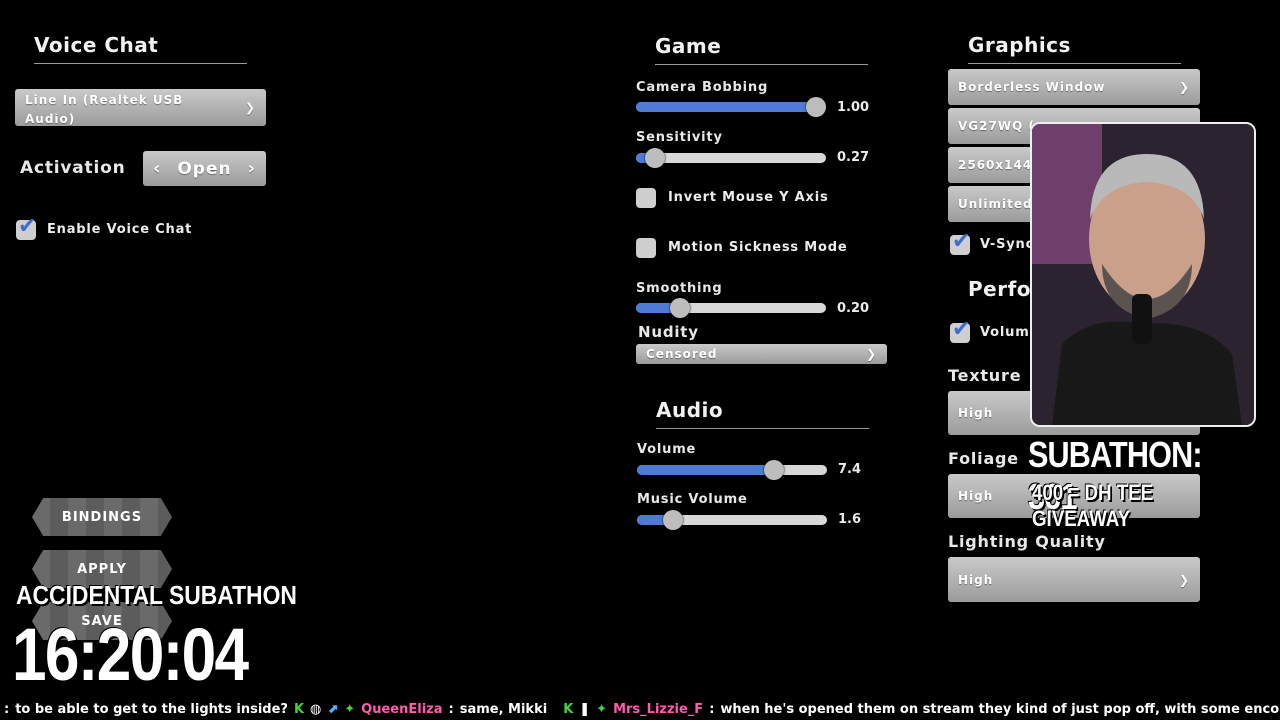  I want to click on lighting-value: High, so click(976, 579).